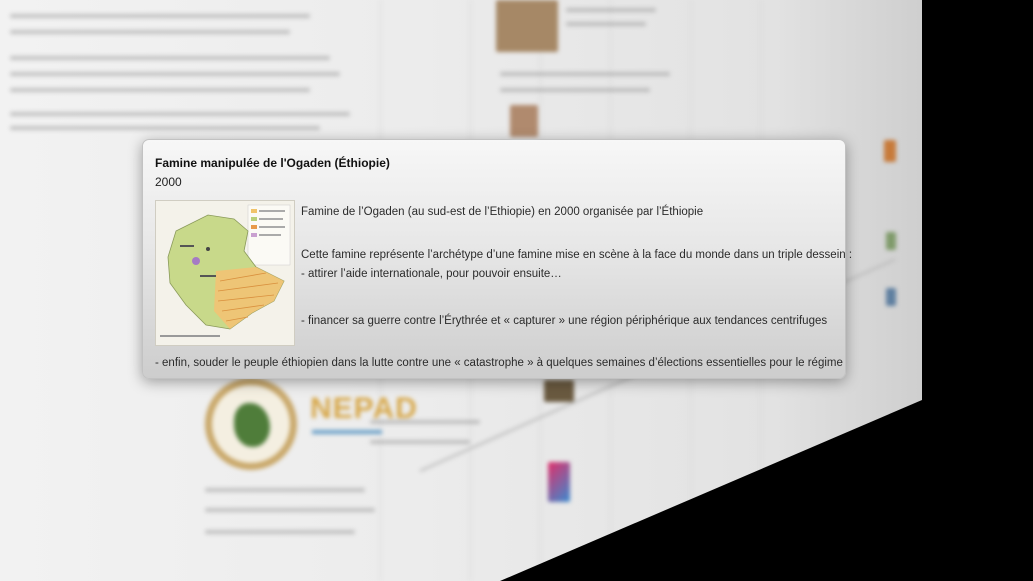  I want to click on african-union-logo, so click(251, 424).